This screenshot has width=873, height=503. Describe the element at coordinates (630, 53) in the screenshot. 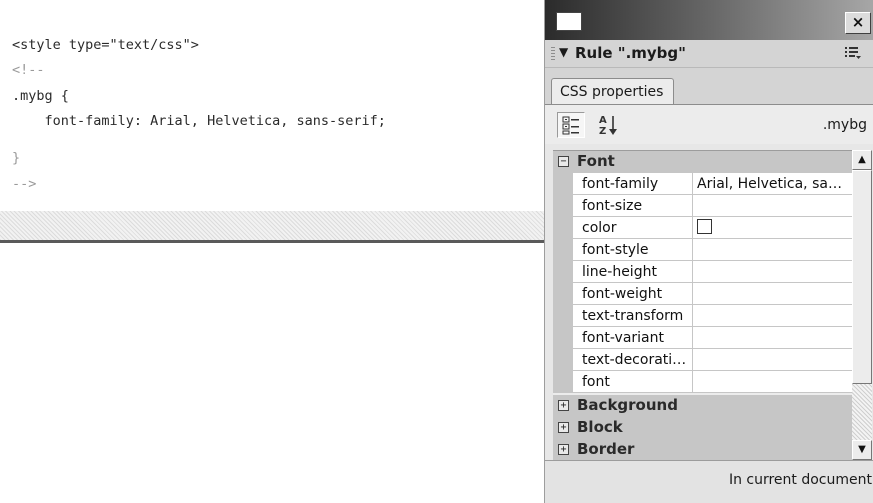

I see `rule-title: Rule ".mybg"` at that location.